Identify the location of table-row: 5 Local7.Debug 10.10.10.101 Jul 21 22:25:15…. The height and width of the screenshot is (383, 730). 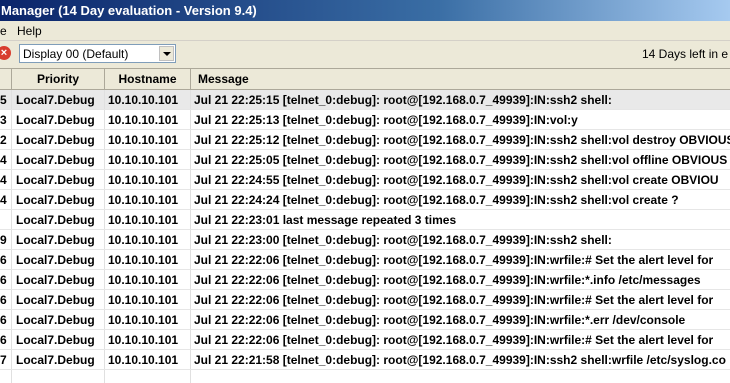
(365, 100).